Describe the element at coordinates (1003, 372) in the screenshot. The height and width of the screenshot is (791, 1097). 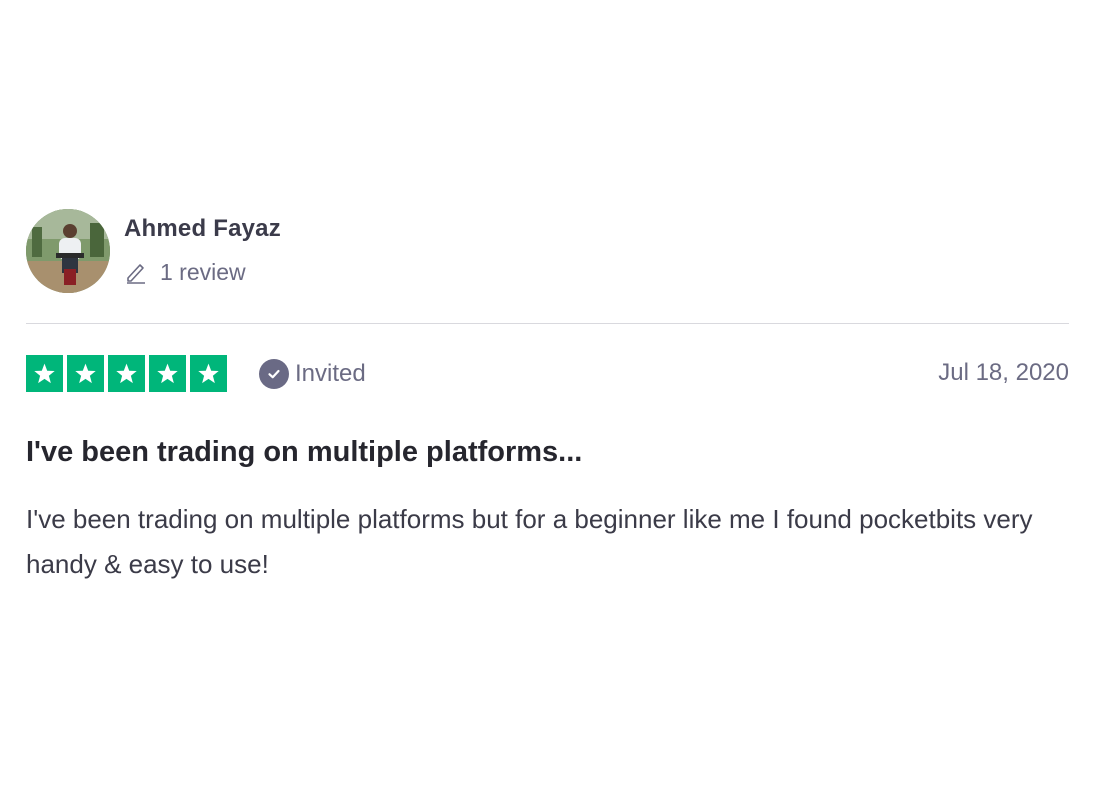
I see `review-date: Jul 18, 2020` at that location.